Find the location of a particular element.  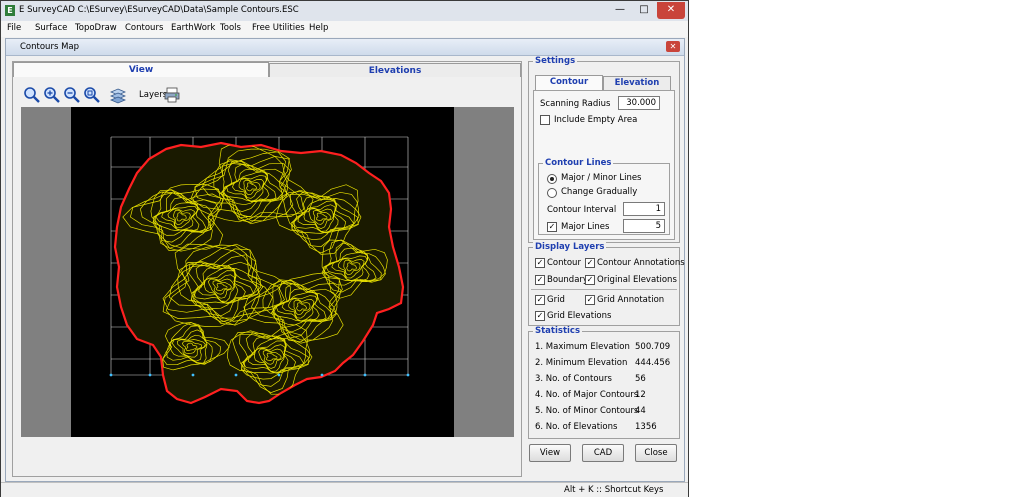

zoom-extents-icon is located at coordinates (32, 95).